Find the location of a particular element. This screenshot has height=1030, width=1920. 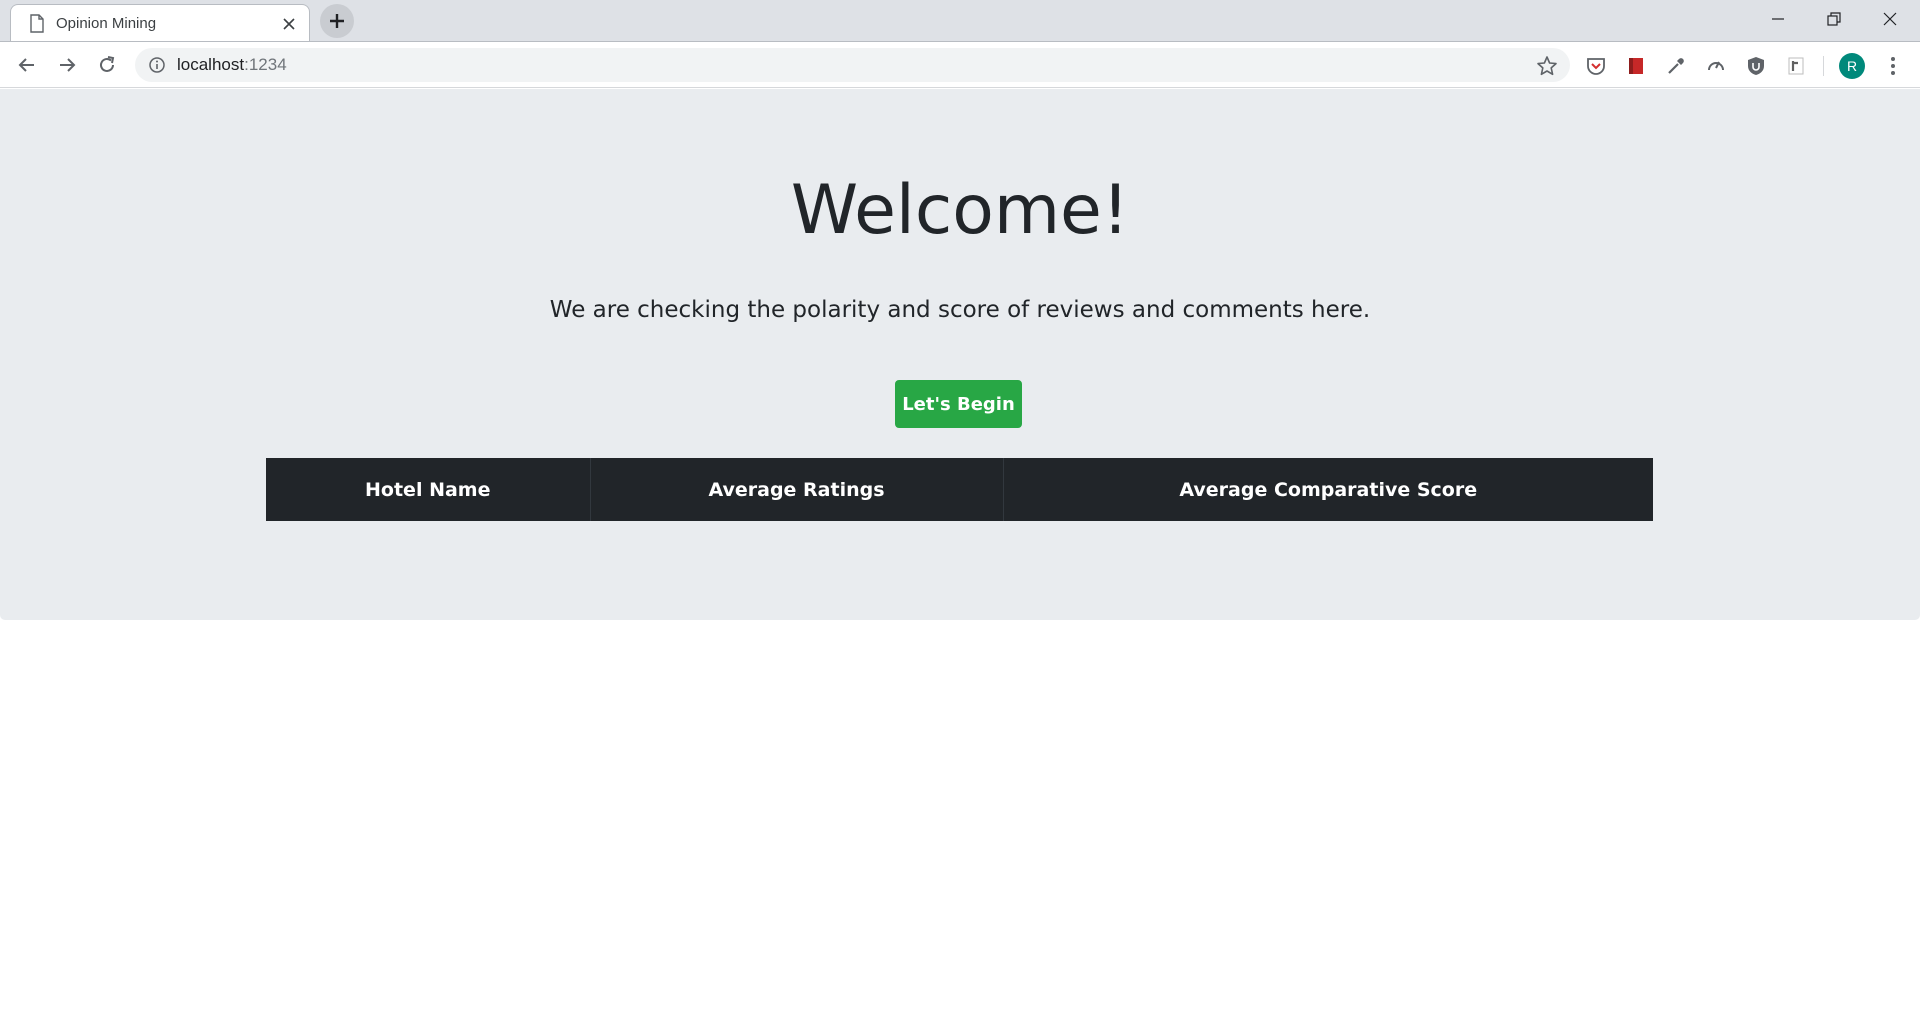

browser-tab: Opinion Mining is located at coordinates (160, 23).